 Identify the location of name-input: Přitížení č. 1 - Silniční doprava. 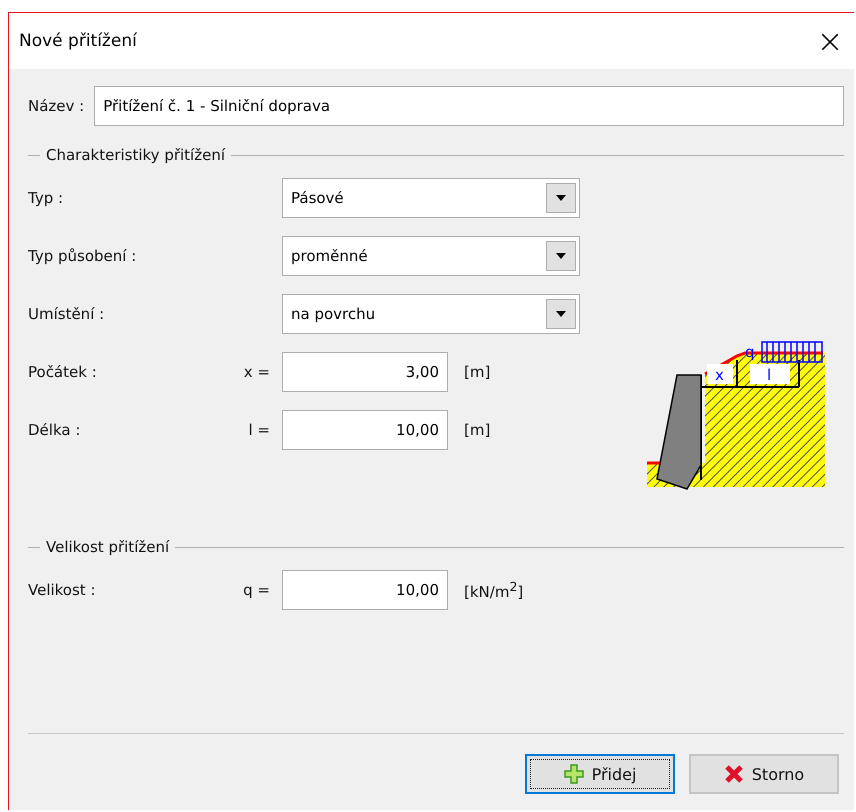
(469, 106).